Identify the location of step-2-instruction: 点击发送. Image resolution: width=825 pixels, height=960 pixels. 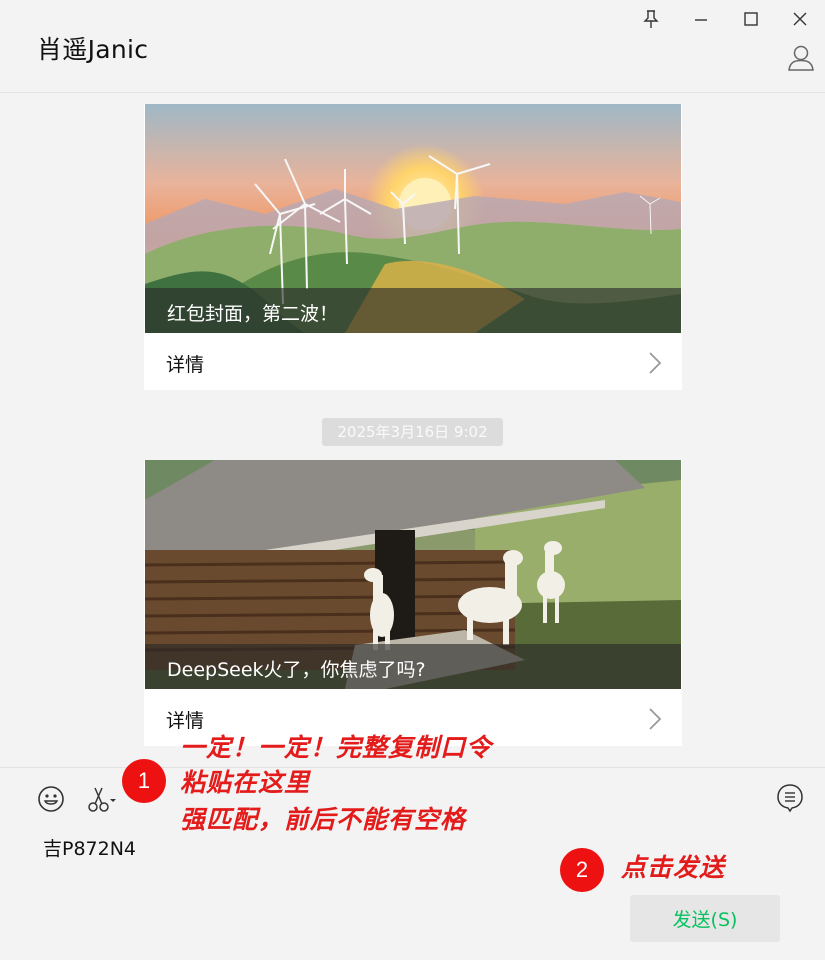
(673, 867).